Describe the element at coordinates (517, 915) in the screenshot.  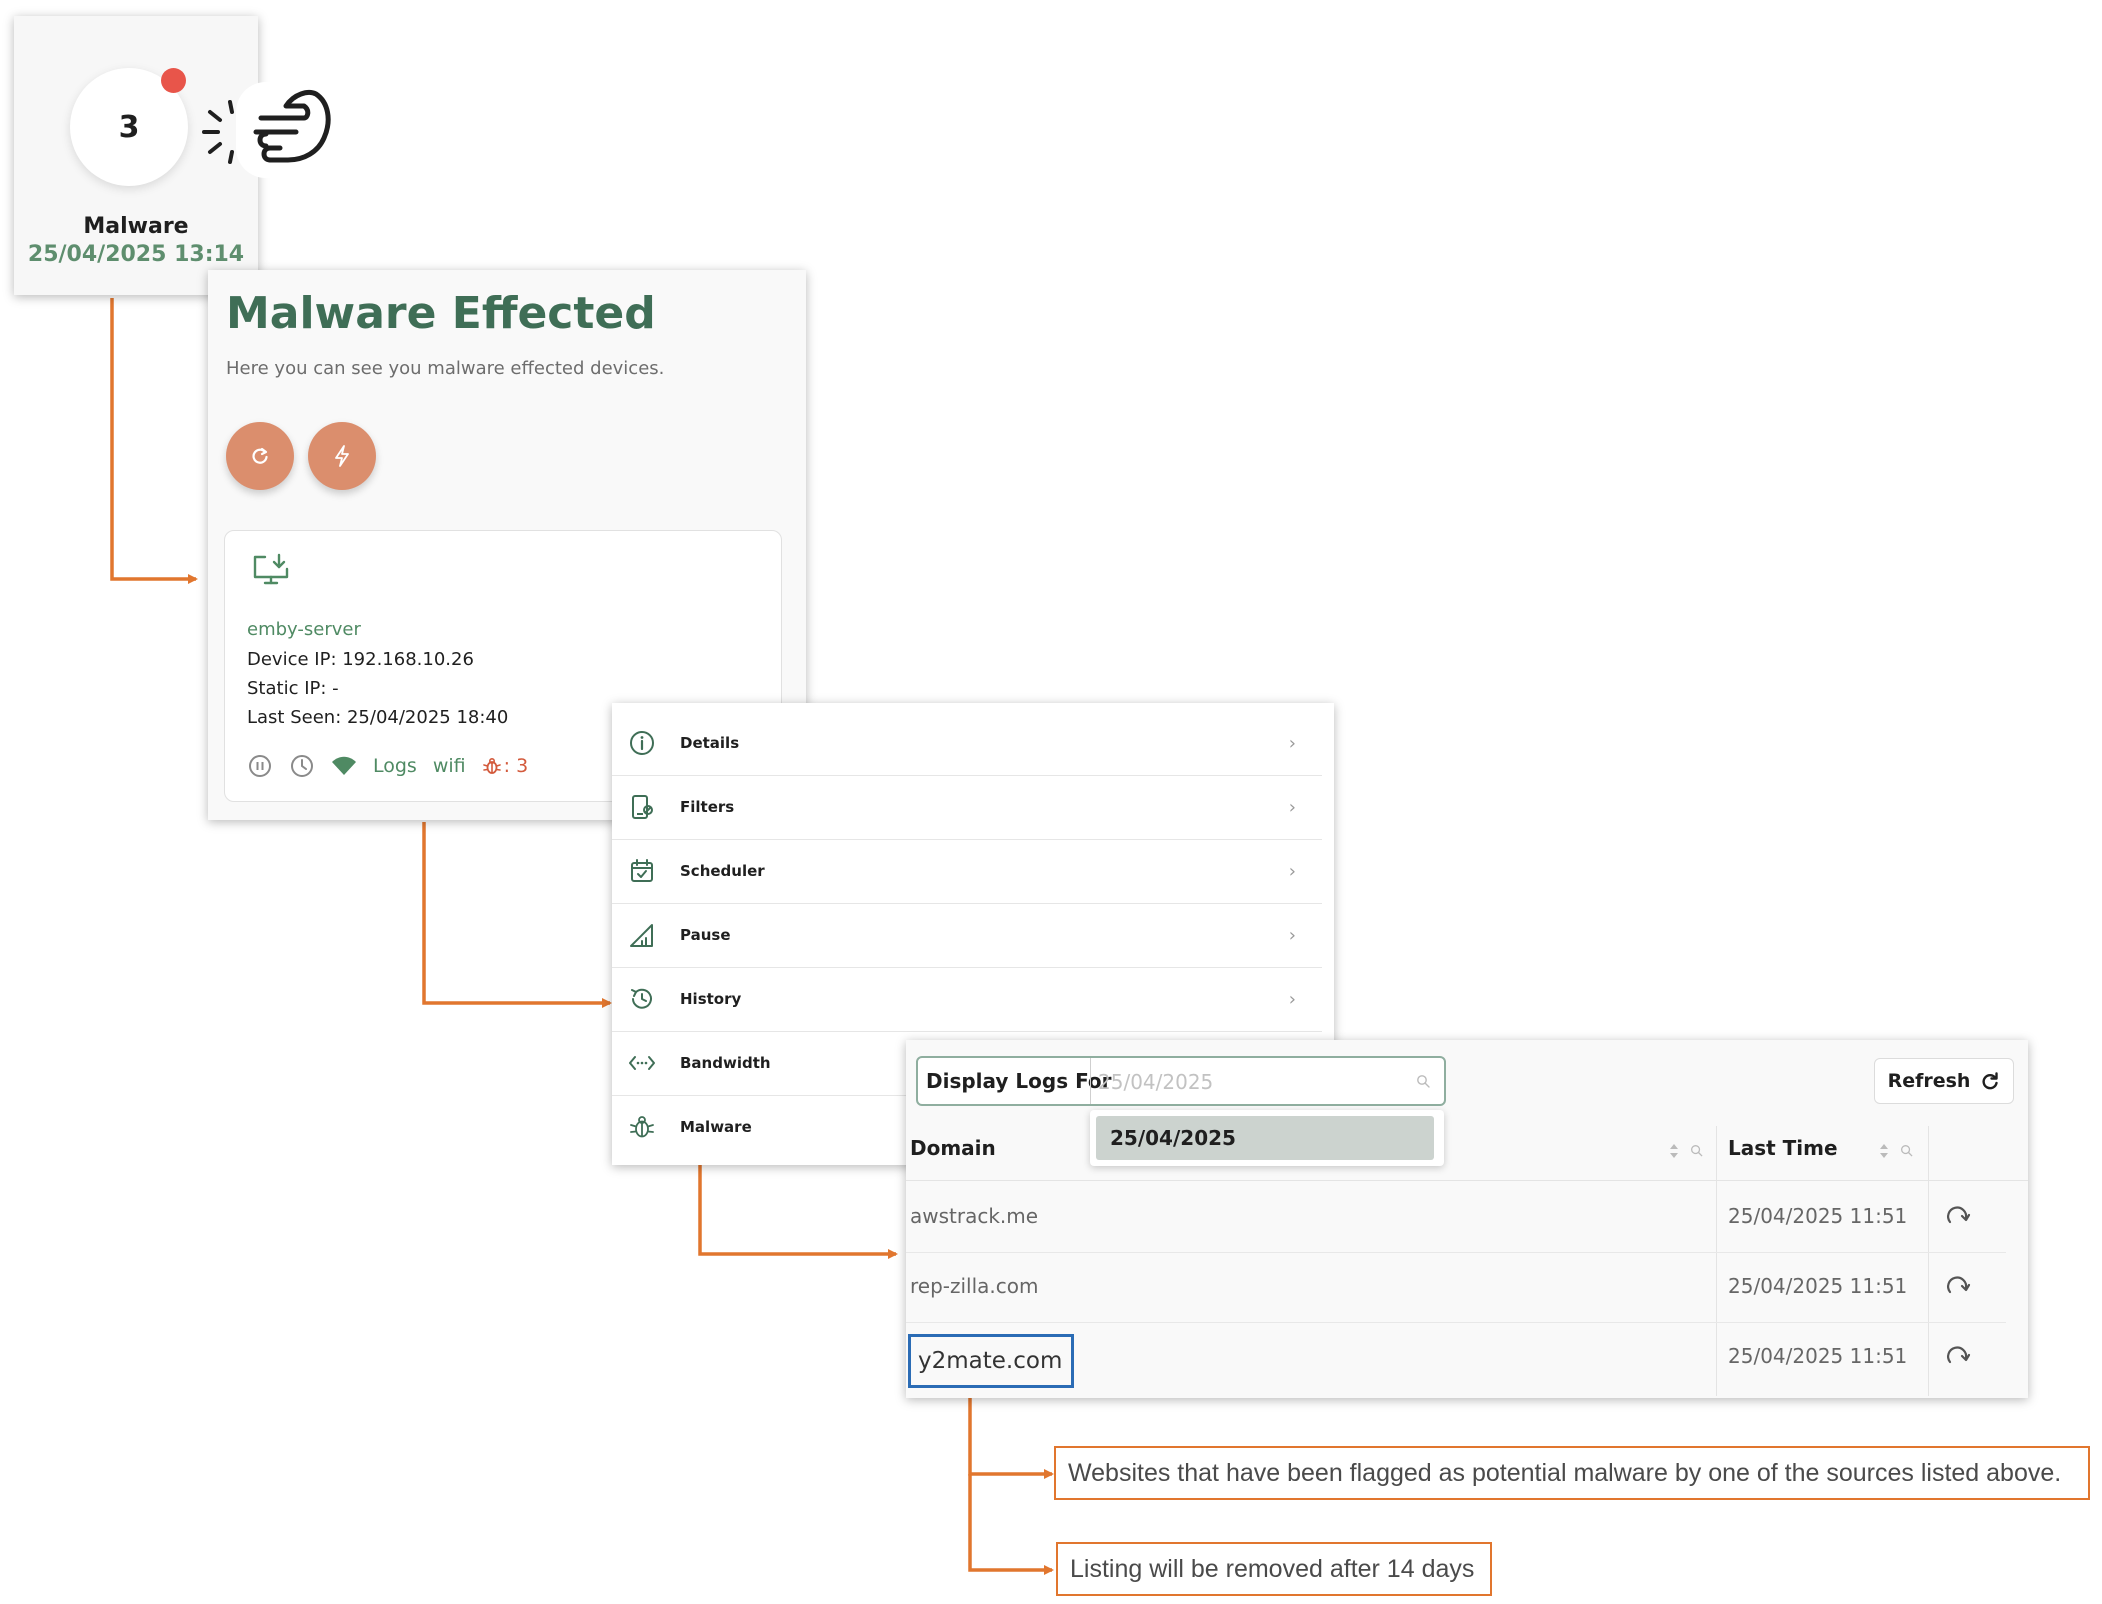
I see `connector-device-to-history` at that location.